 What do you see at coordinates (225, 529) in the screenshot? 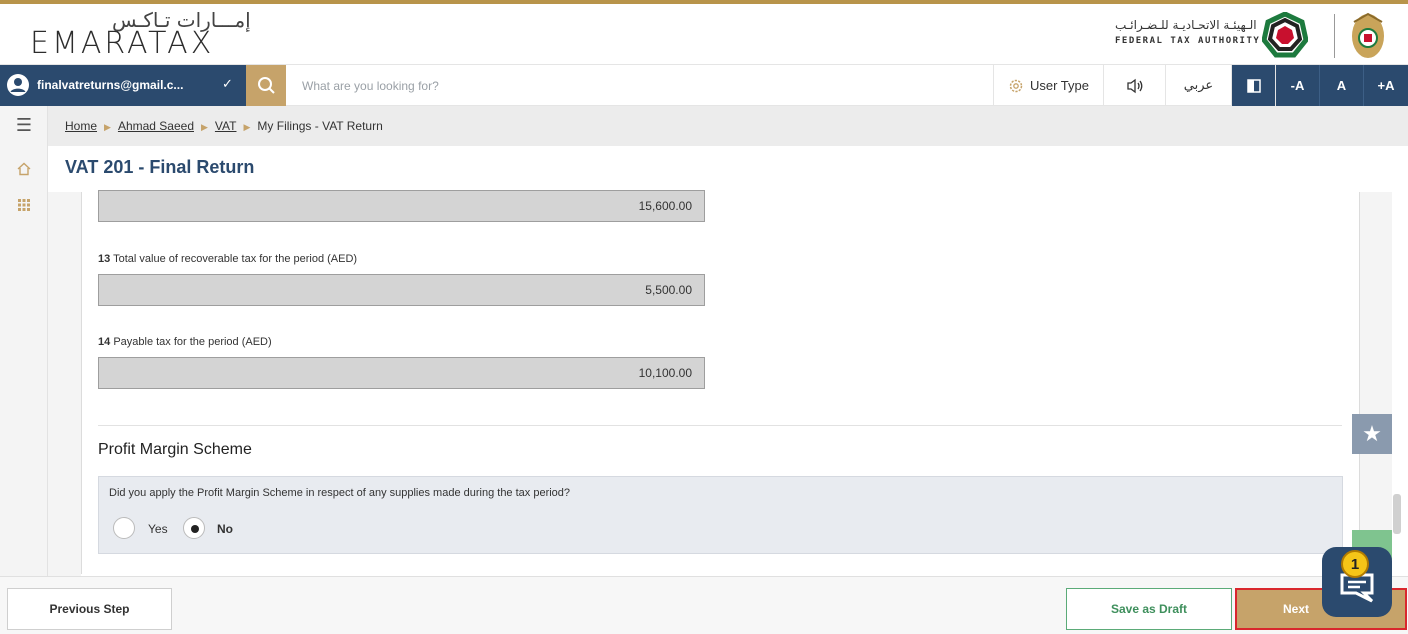
I see `radio-no-label: No` at bounding box center [225, 529].